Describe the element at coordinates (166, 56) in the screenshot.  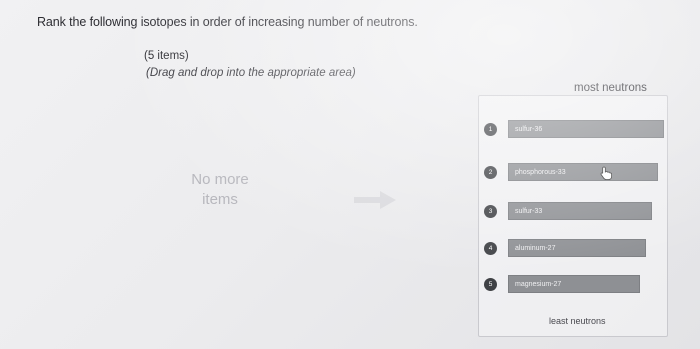
I see `items-count: (5 items)` at that location.